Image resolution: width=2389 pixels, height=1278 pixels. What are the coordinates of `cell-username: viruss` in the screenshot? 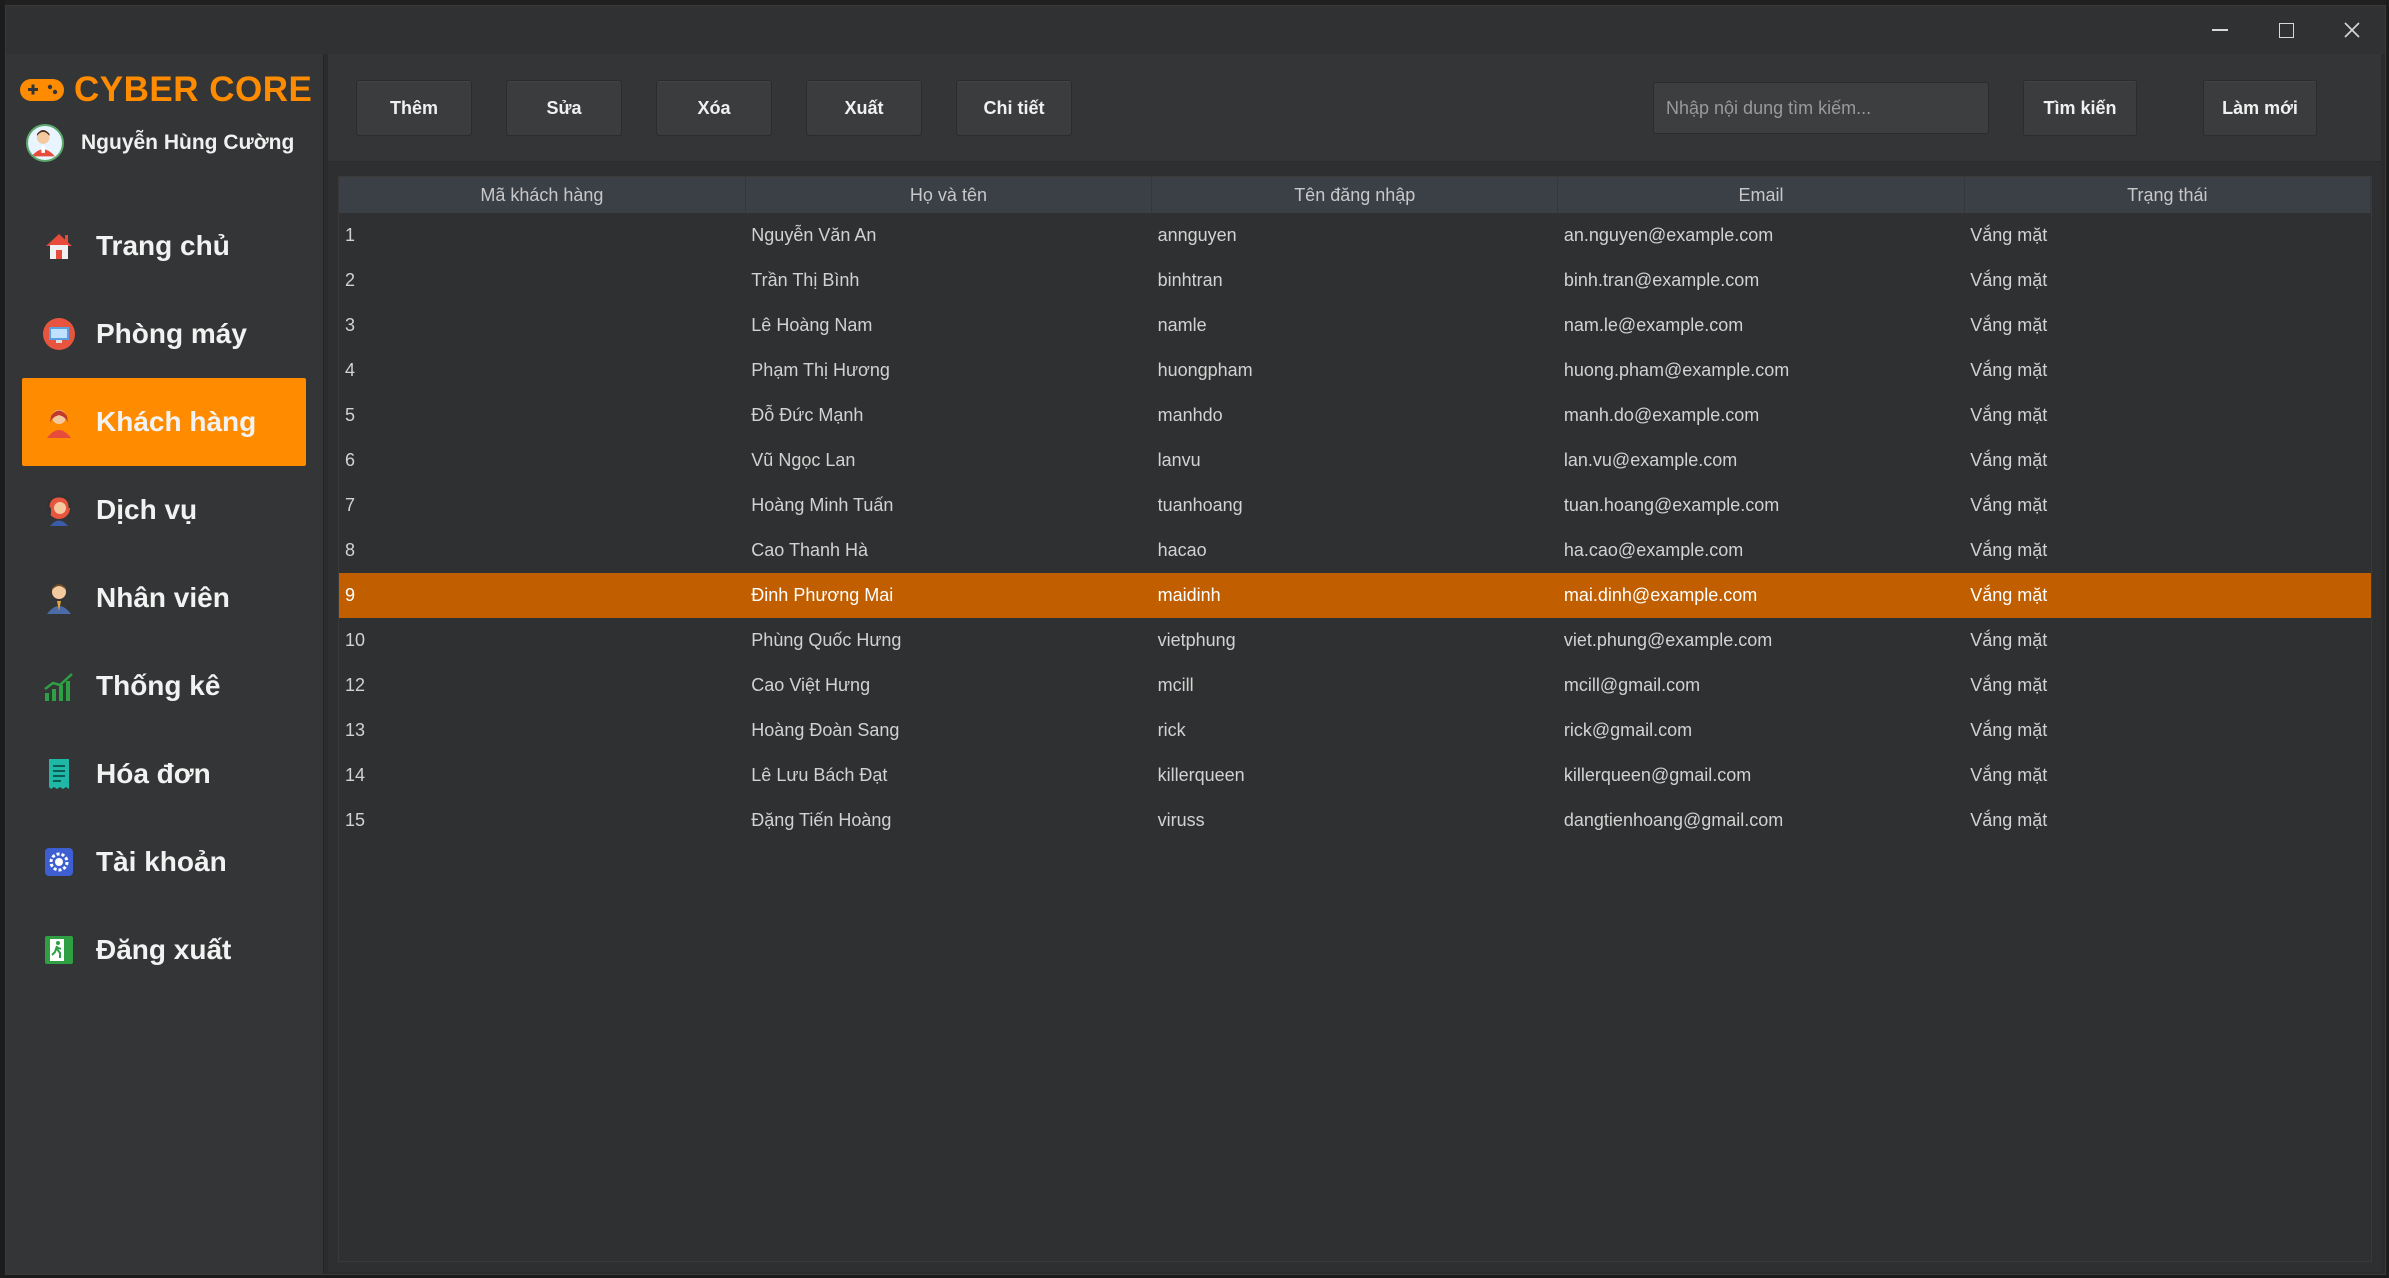 It's located at (1181, 820).